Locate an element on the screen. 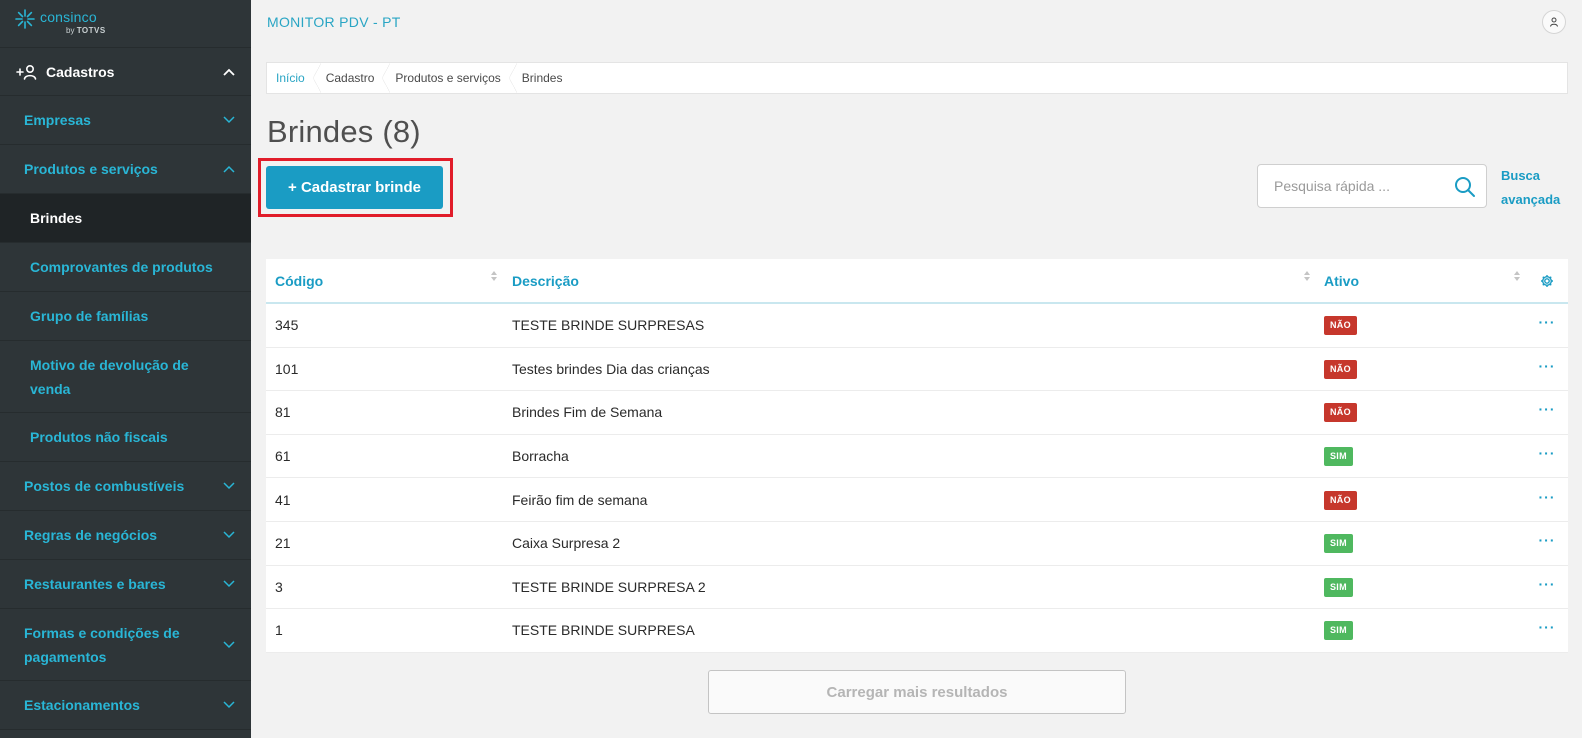 The height and width of the screenshot is (738, 1582). sidebar-subitem-brindes: Brindes is located at coordinates (125, 218).